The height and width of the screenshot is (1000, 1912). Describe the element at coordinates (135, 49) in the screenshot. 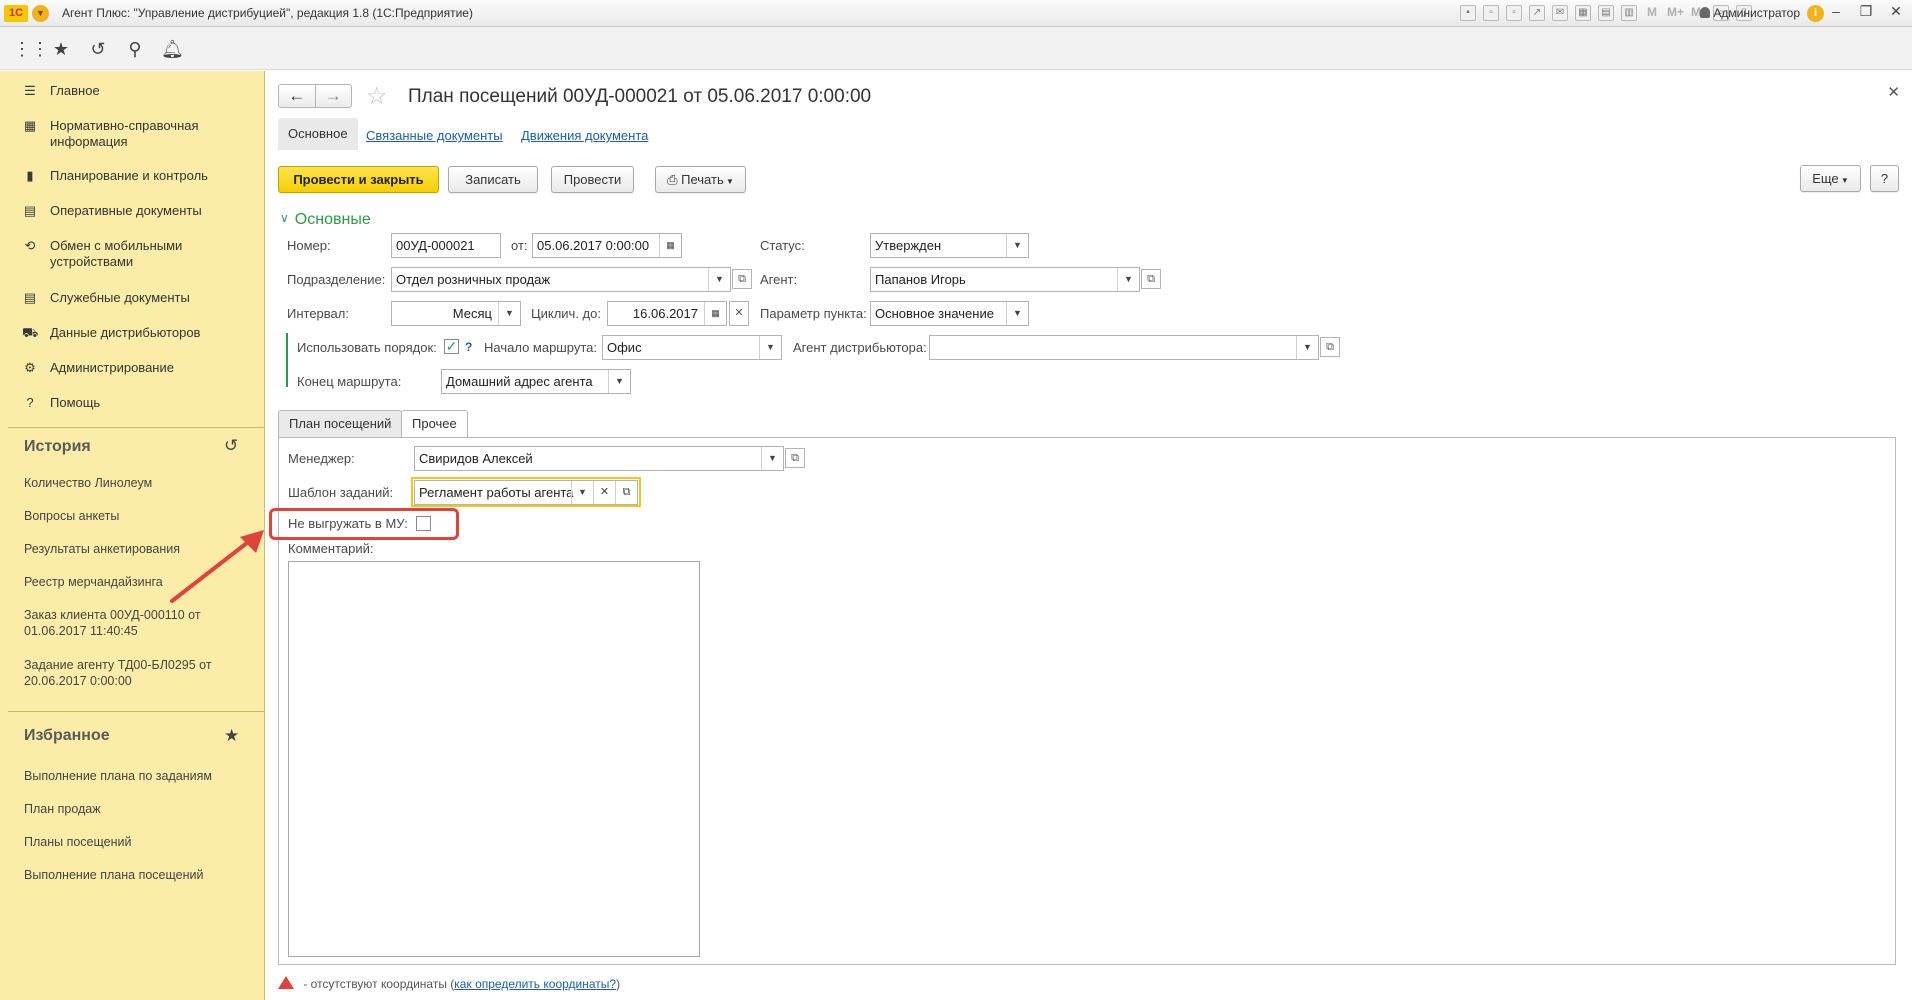

I see `search-icon: ⚲` at that location.